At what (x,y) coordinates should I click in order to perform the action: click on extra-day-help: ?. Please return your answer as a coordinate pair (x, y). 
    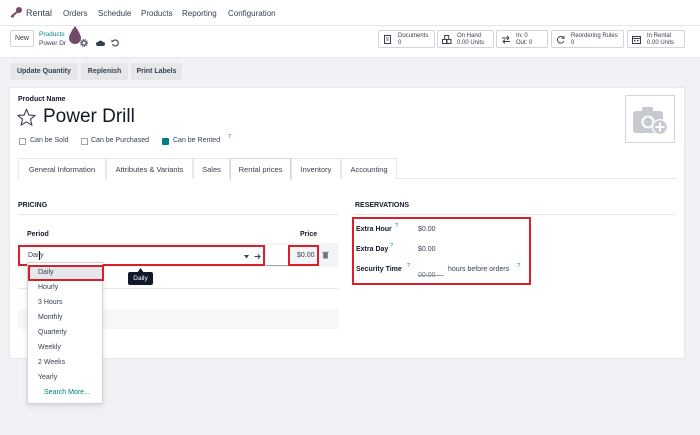
    Looking at the image, I should click on (391, 246).